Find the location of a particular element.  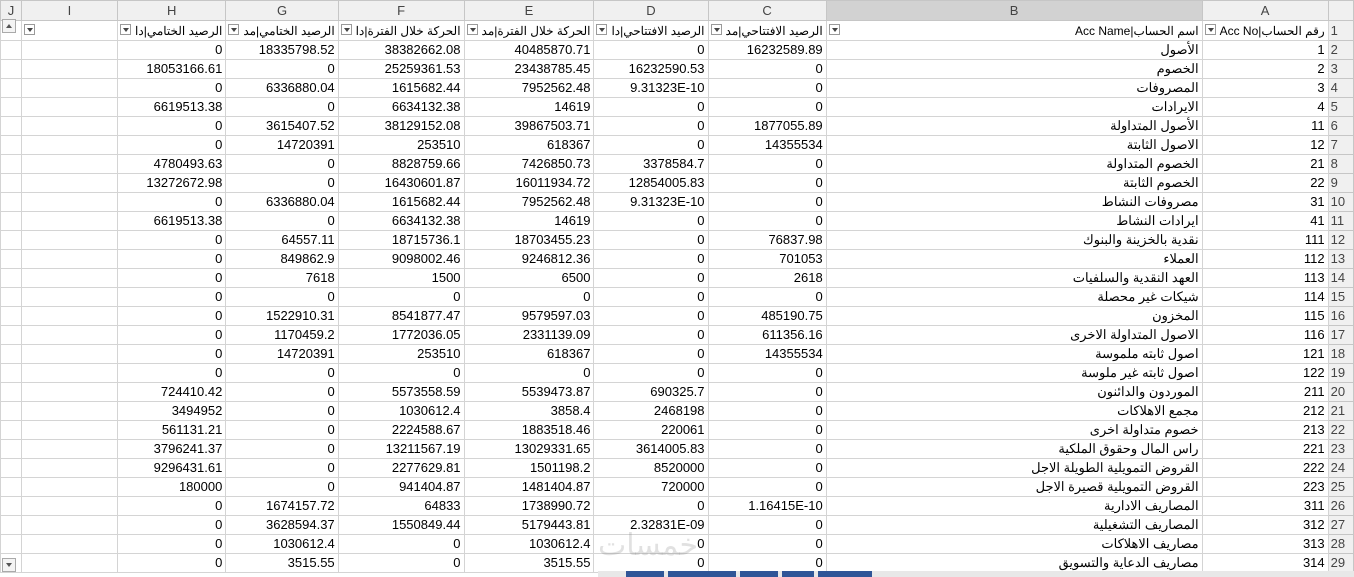

cell-account-number: 114 is located at coordinates (1265, 297).